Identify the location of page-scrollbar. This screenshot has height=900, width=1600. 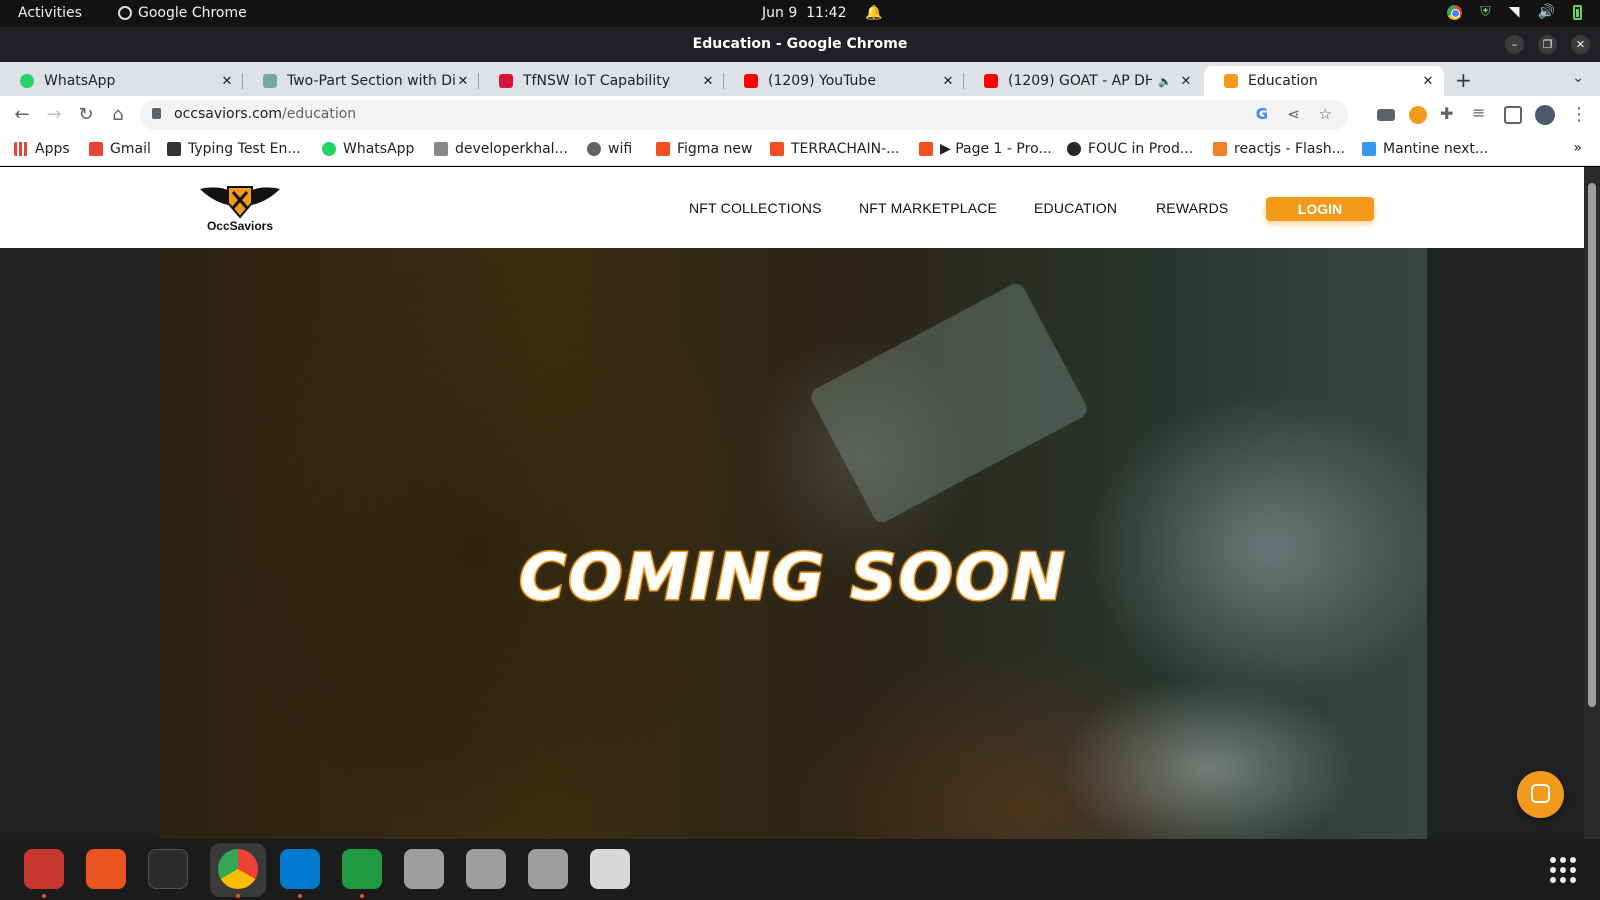
(1592, 503).